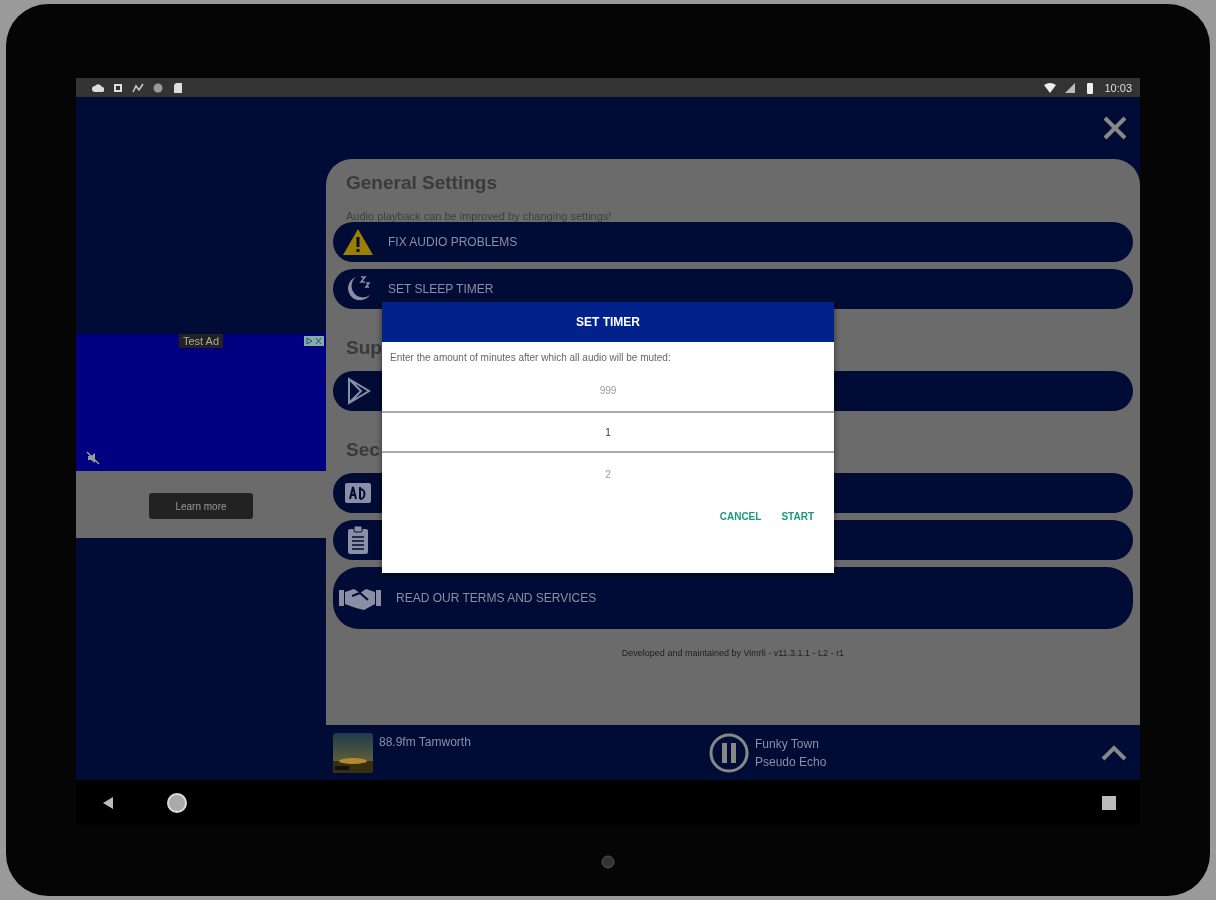 This screenshot has width=1216, height=900. I want to click on picker-value: 2, so click(608, 474).